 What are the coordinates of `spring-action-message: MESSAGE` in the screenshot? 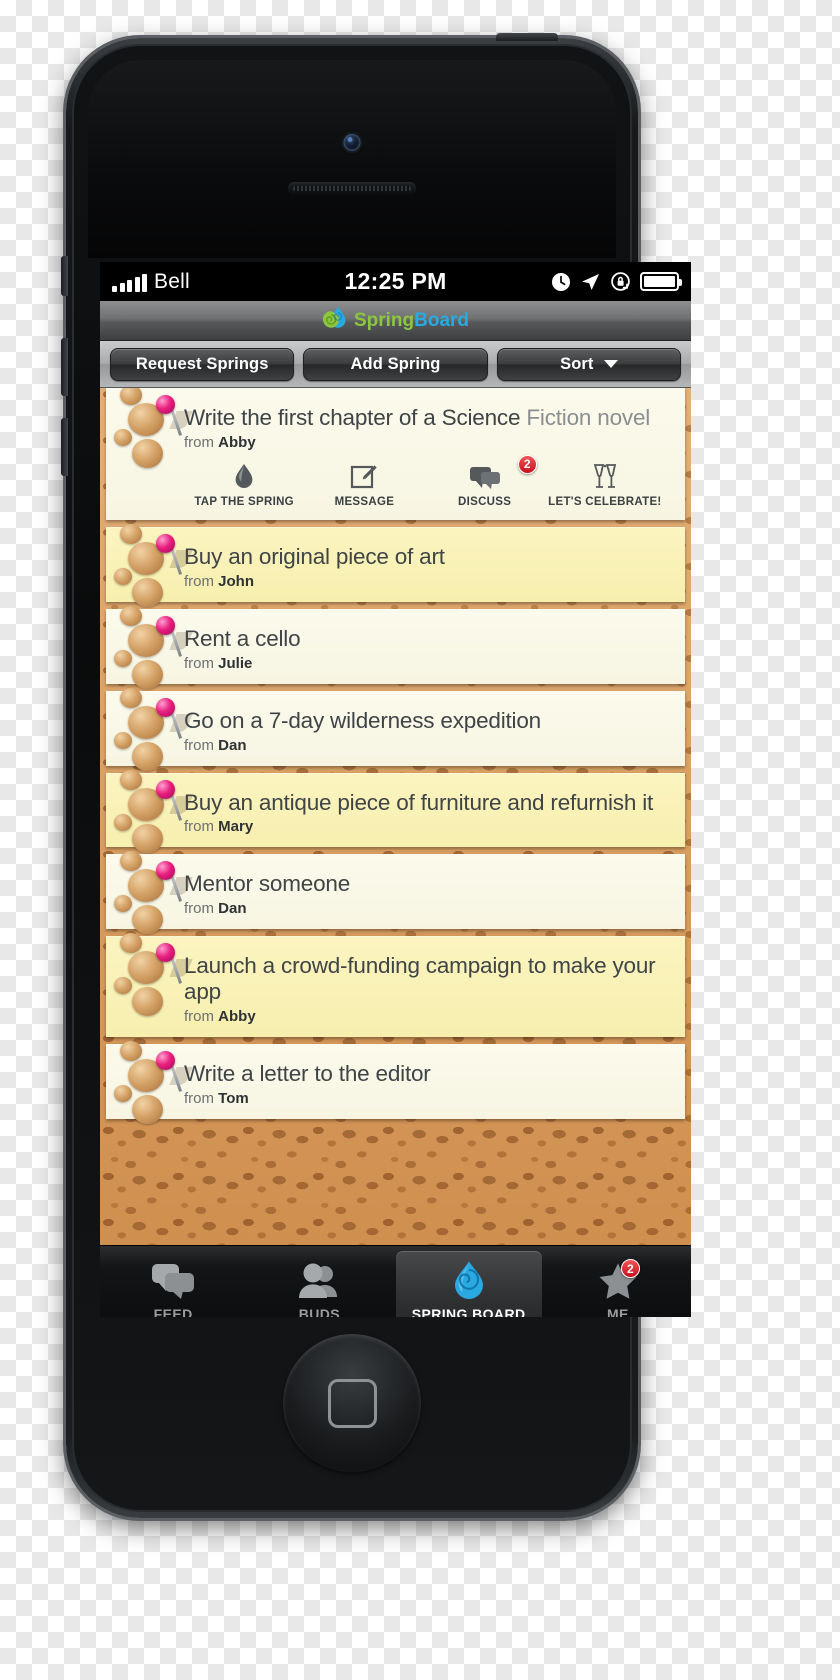 It's located at (364, 484).